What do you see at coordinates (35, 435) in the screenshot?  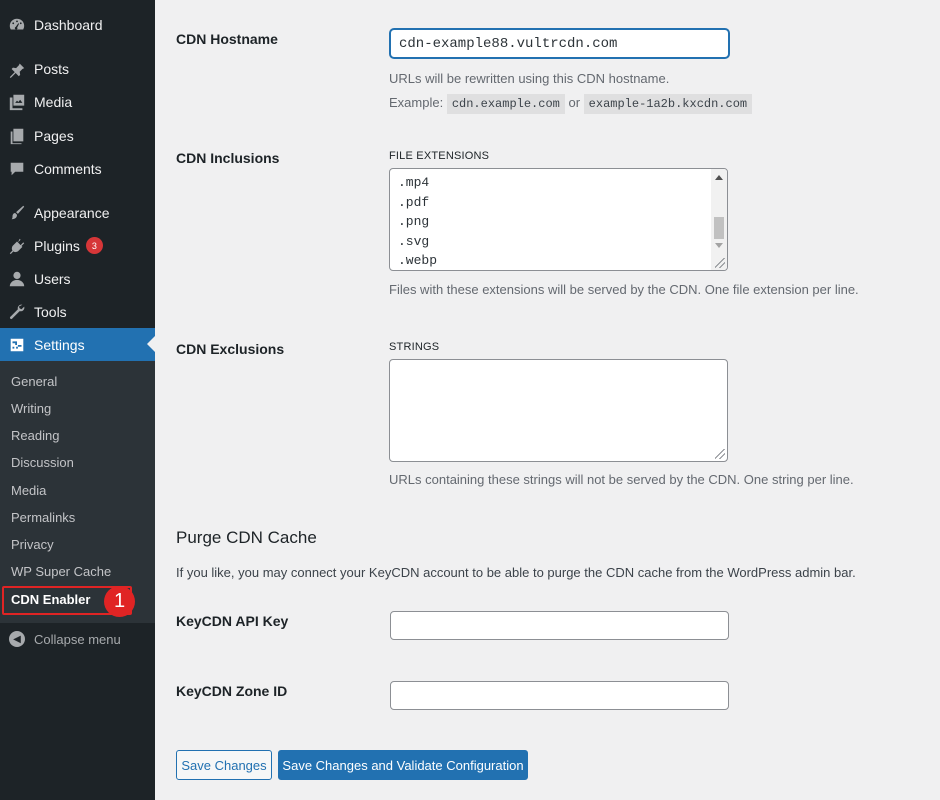 I see `submenu-reading: Reading` at bounding box center [35, 435].